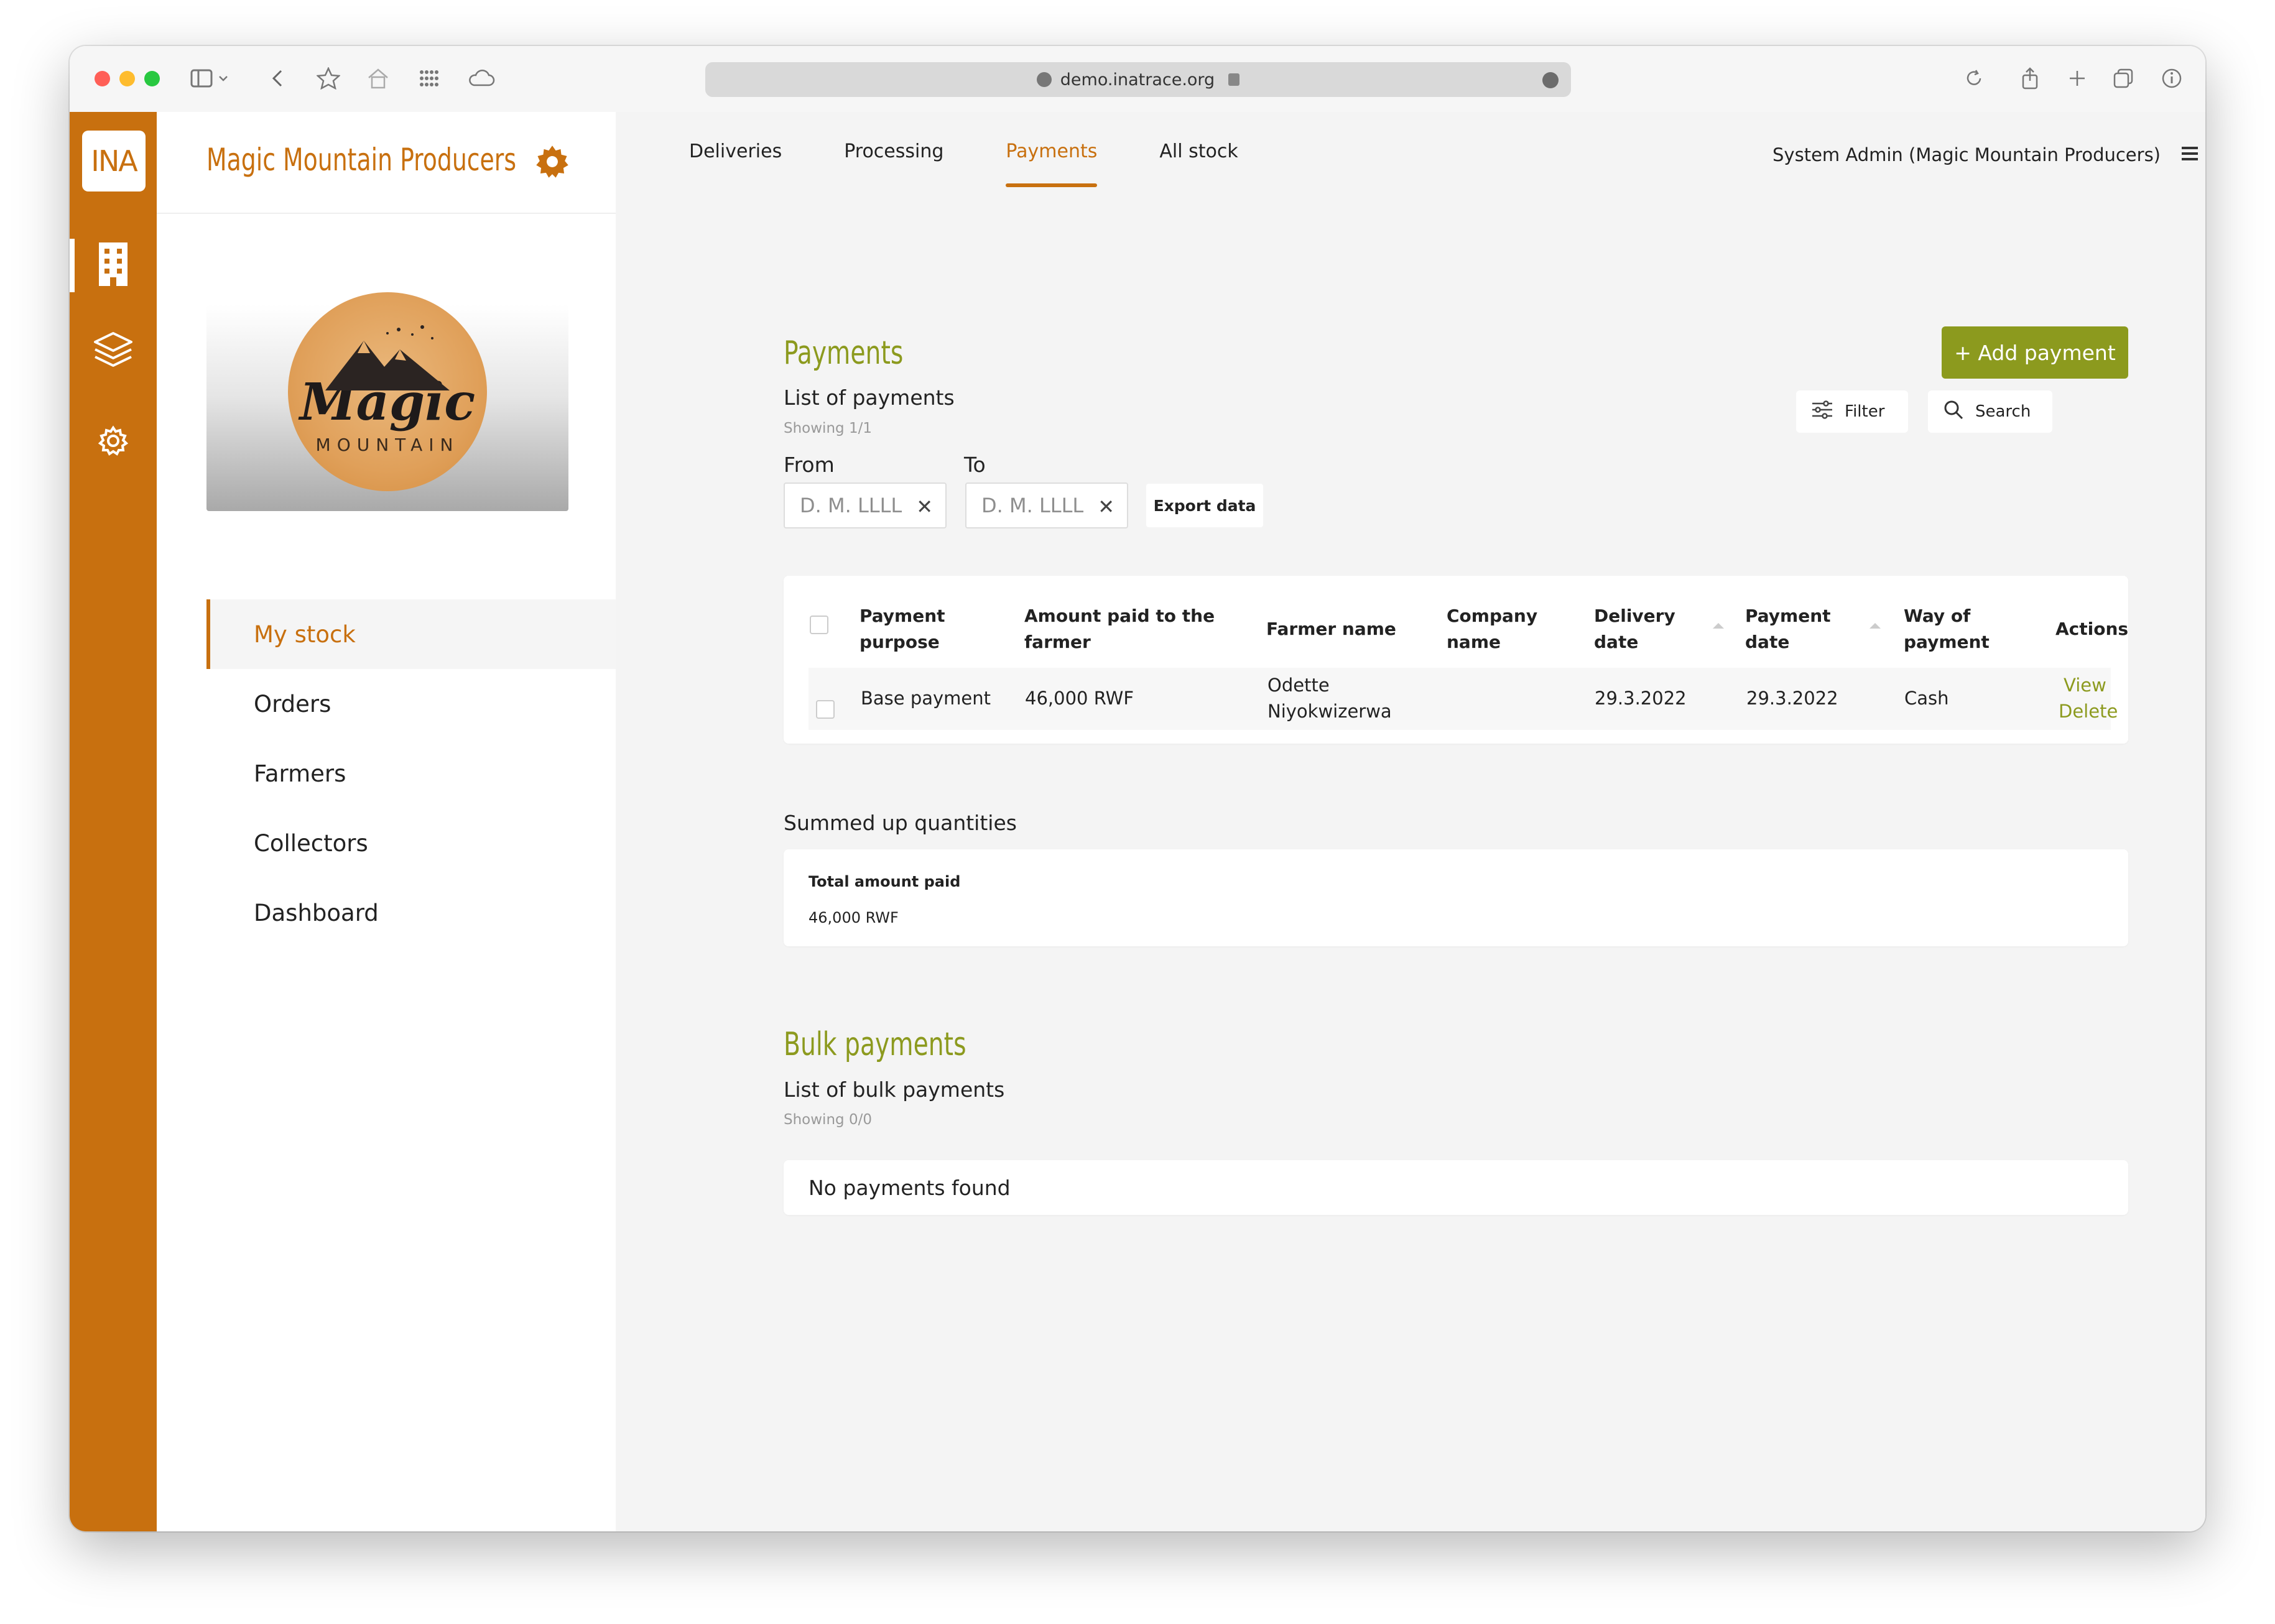 The width and height of the screenshot is (2275, 1624). Describe the element at coordinates (865, 505) in the screenshot. I see `from-date-input: D. M. LLLL ✕` at that location.